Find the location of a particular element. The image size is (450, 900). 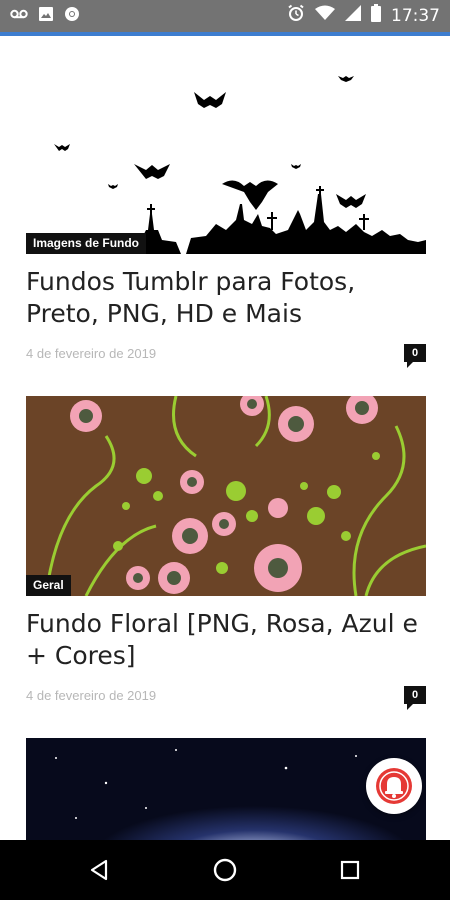

status-time: 17:37 is located at coordinates (415, 15).